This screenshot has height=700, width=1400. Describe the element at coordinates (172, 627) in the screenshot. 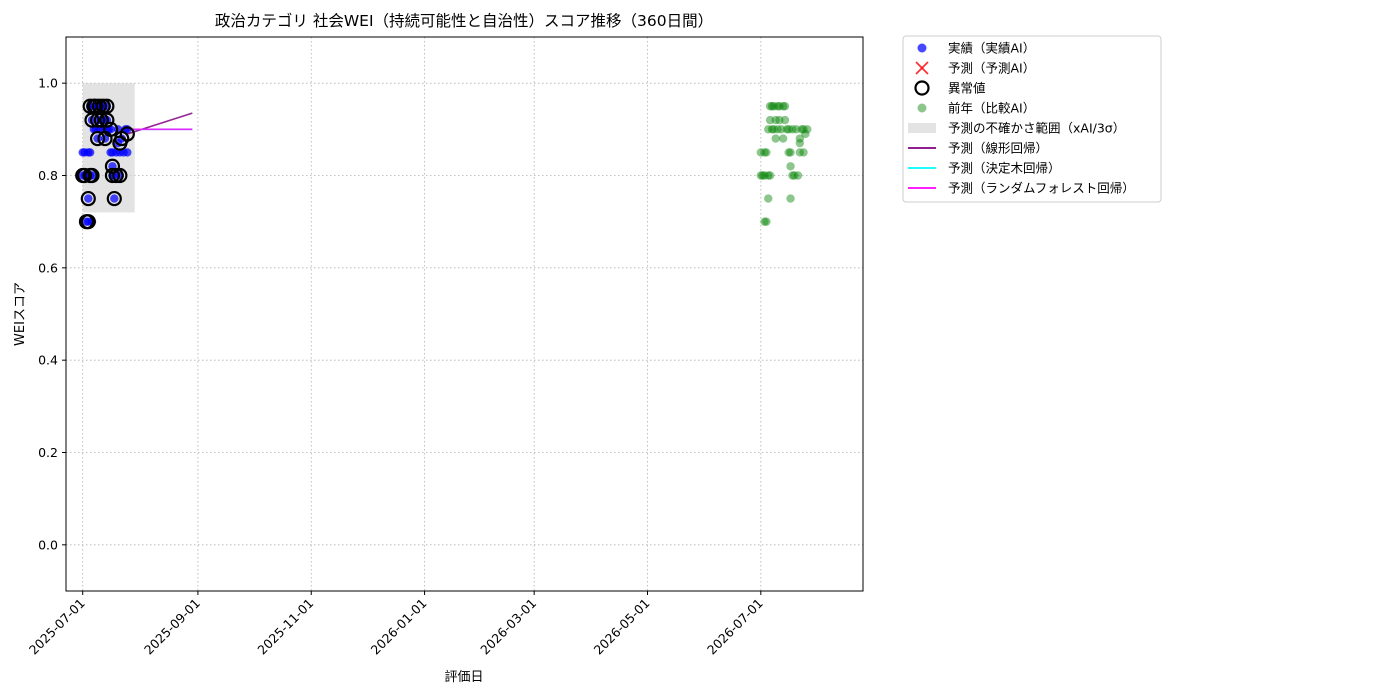

I see `x-tick-label: 2025-09-01` at that location.